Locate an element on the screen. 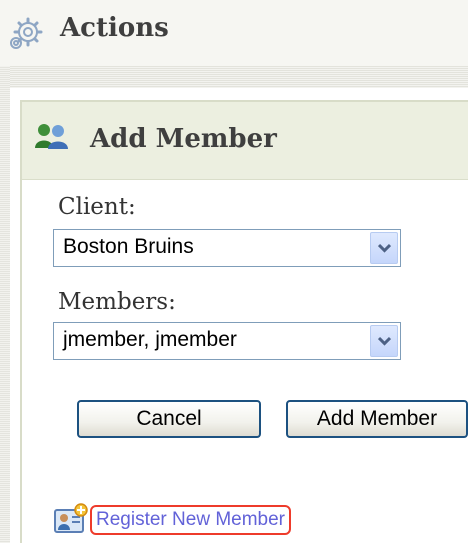 Image resolution: width=468 pixels, height=543 pixels. users-icon is located at coordinates (52, 136).